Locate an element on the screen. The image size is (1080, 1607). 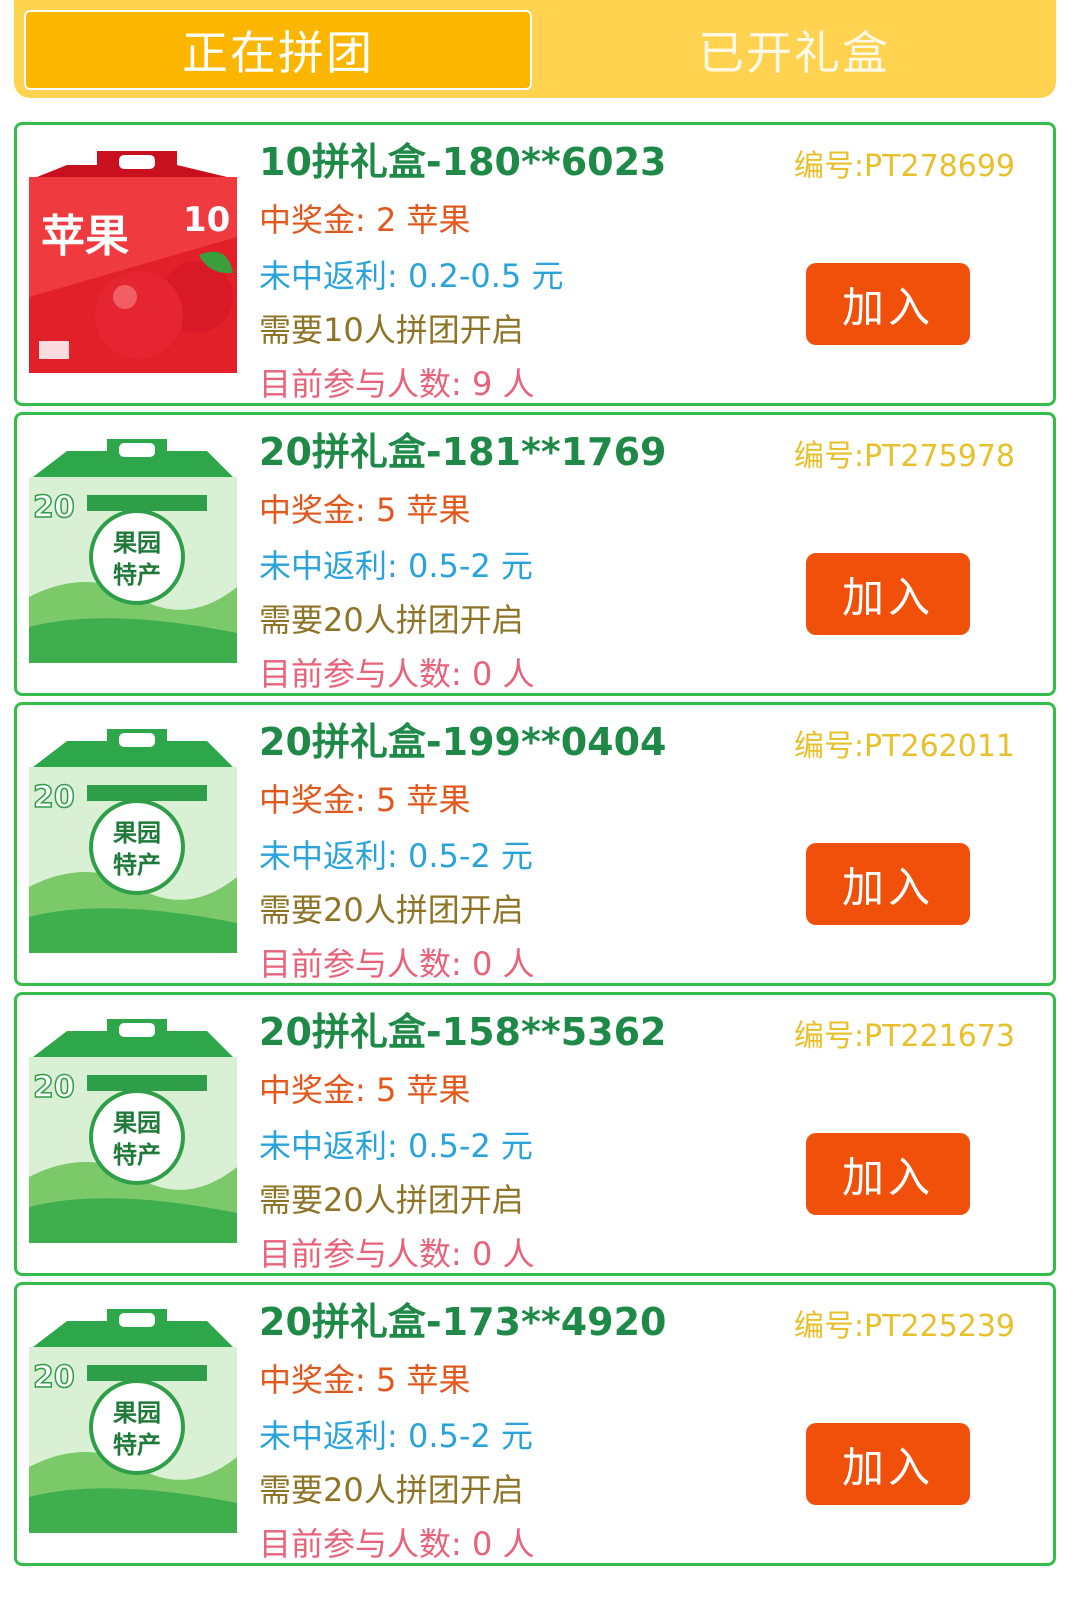
box-serial-number: 编号:PT275978 is located at coordinates (904, 456).